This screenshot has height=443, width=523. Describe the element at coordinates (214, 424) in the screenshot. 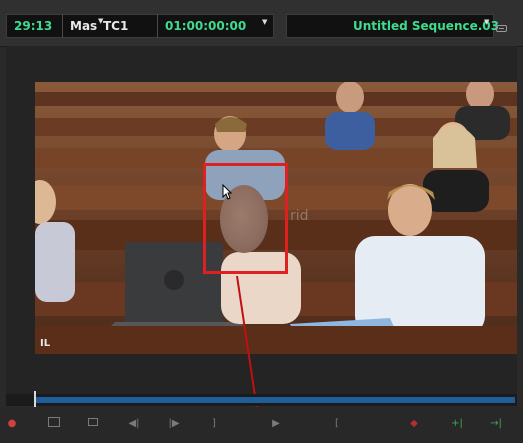

I see `mark-out-icon: ]` at that location.